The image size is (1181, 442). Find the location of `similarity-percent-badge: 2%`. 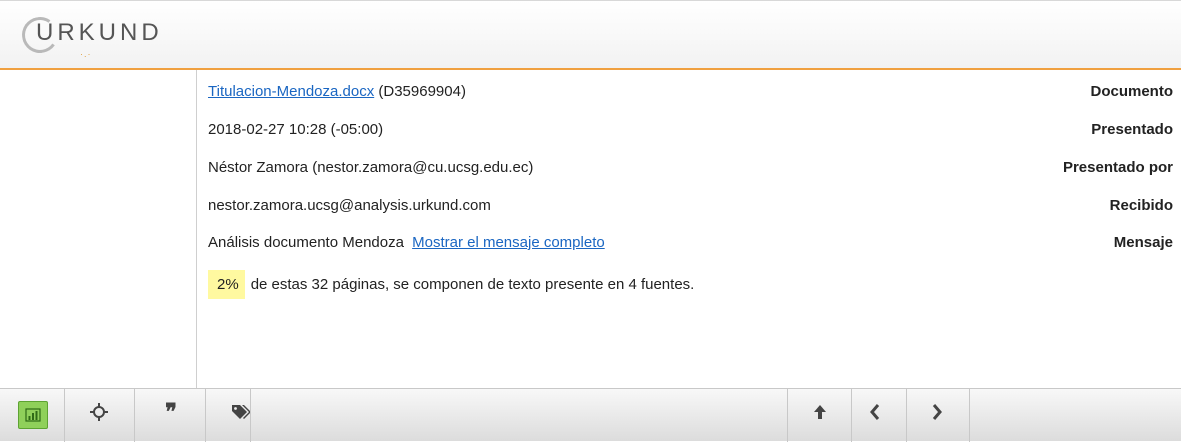

similarity-percent-badge: 2% is located at coordinates (226, 284).